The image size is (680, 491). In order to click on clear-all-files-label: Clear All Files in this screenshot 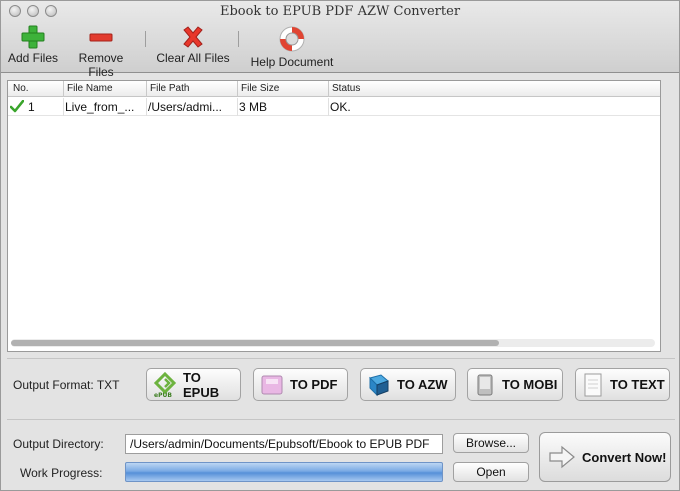, I will do `click(193, 58)`.